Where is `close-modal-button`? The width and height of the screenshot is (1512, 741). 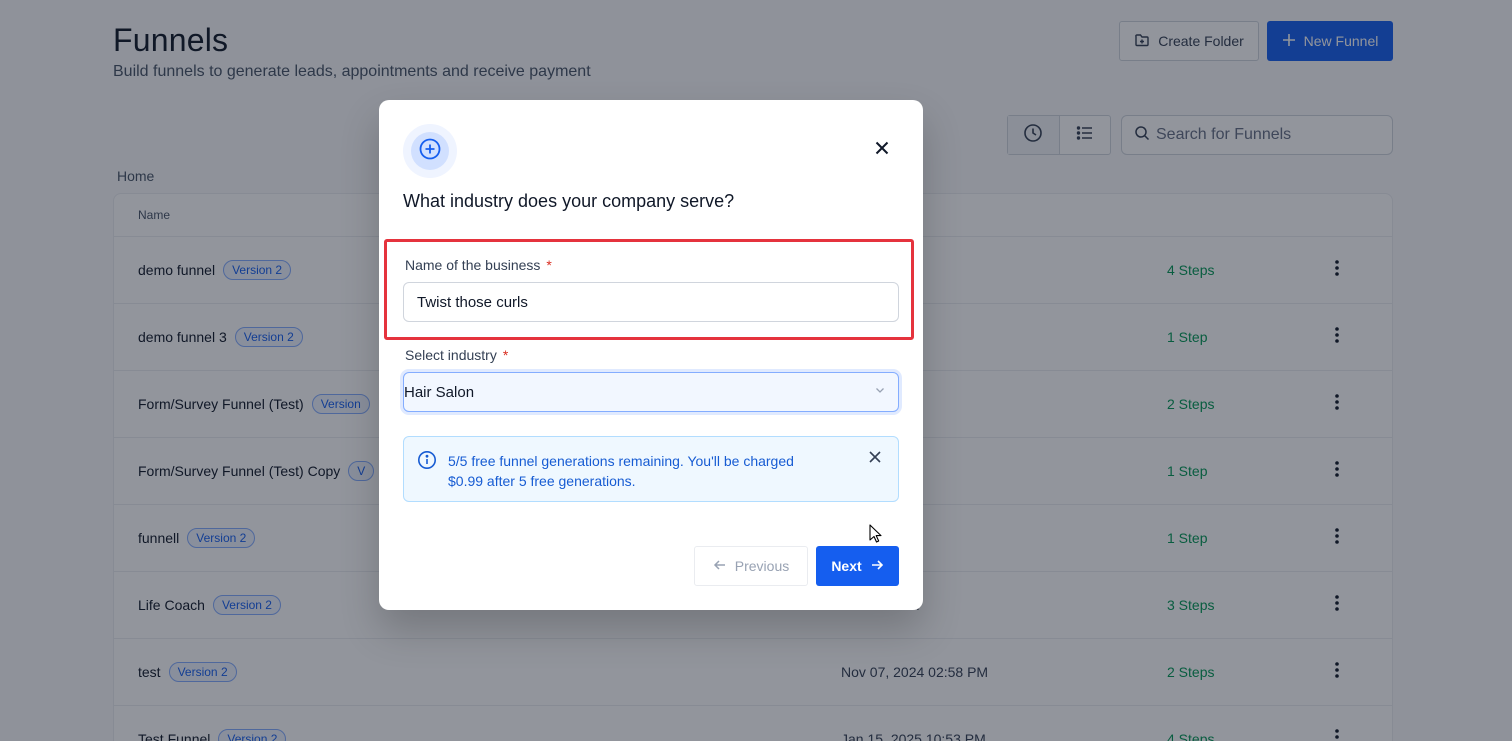 close-modal-button is located at coordinates (882, 150).